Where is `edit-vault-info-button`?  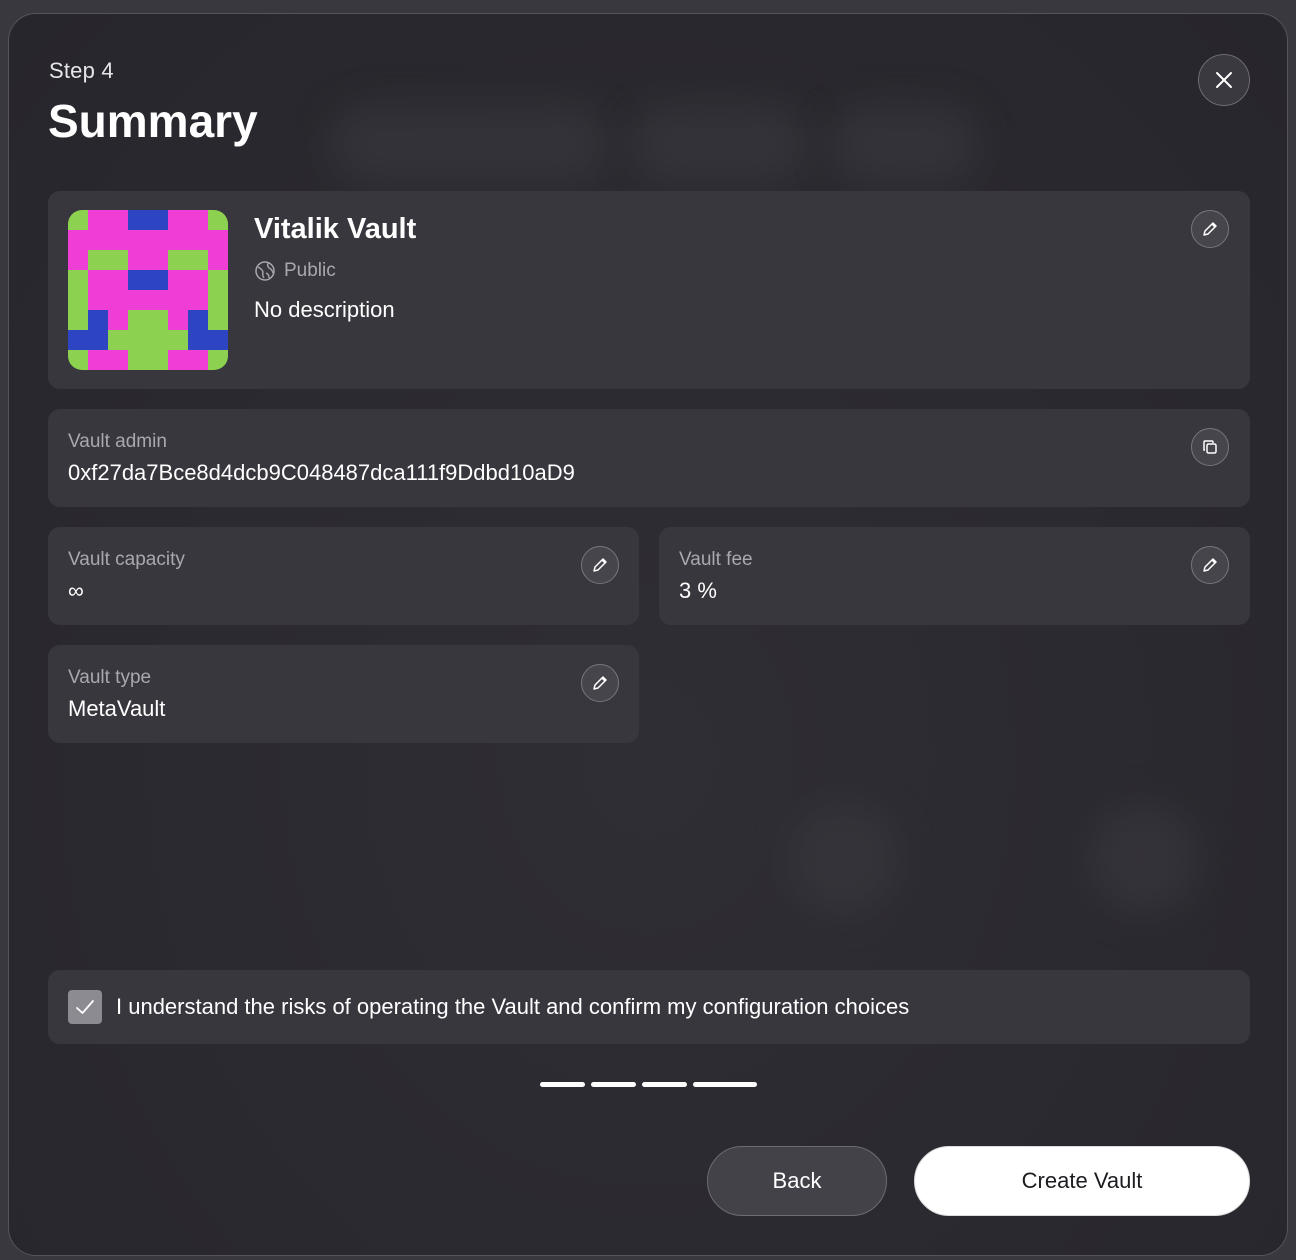
edit-vault-info-button is located at coordinates (1210, 229).